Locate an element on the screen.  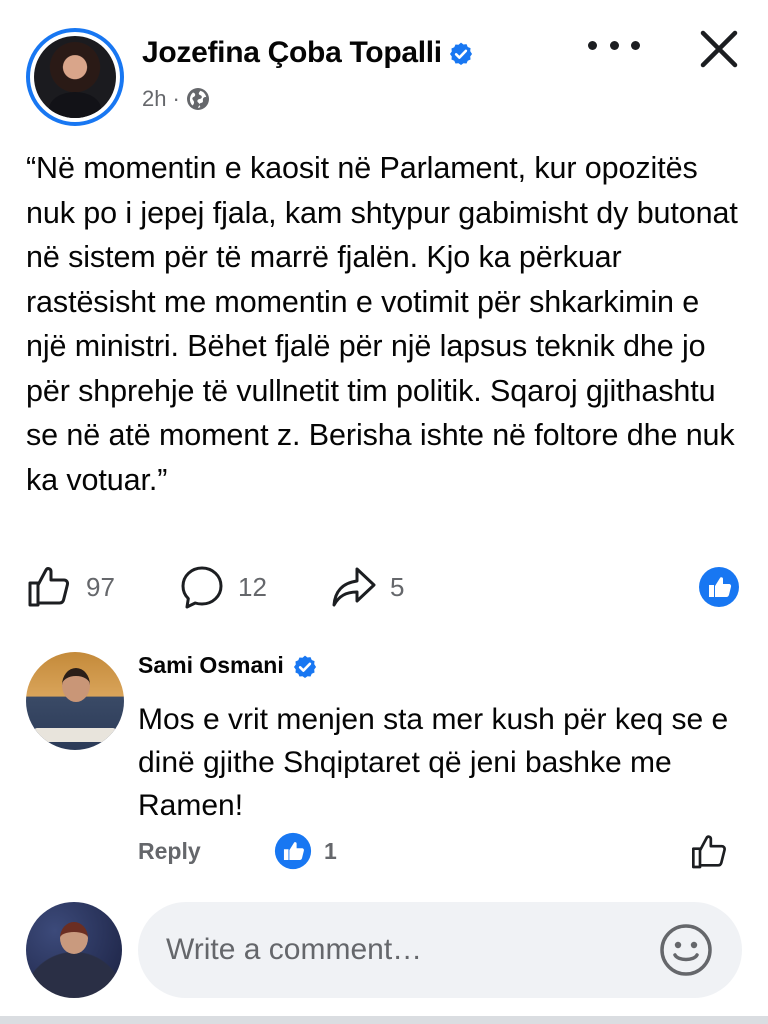
commenter-head is located at coordinates (76, 685).